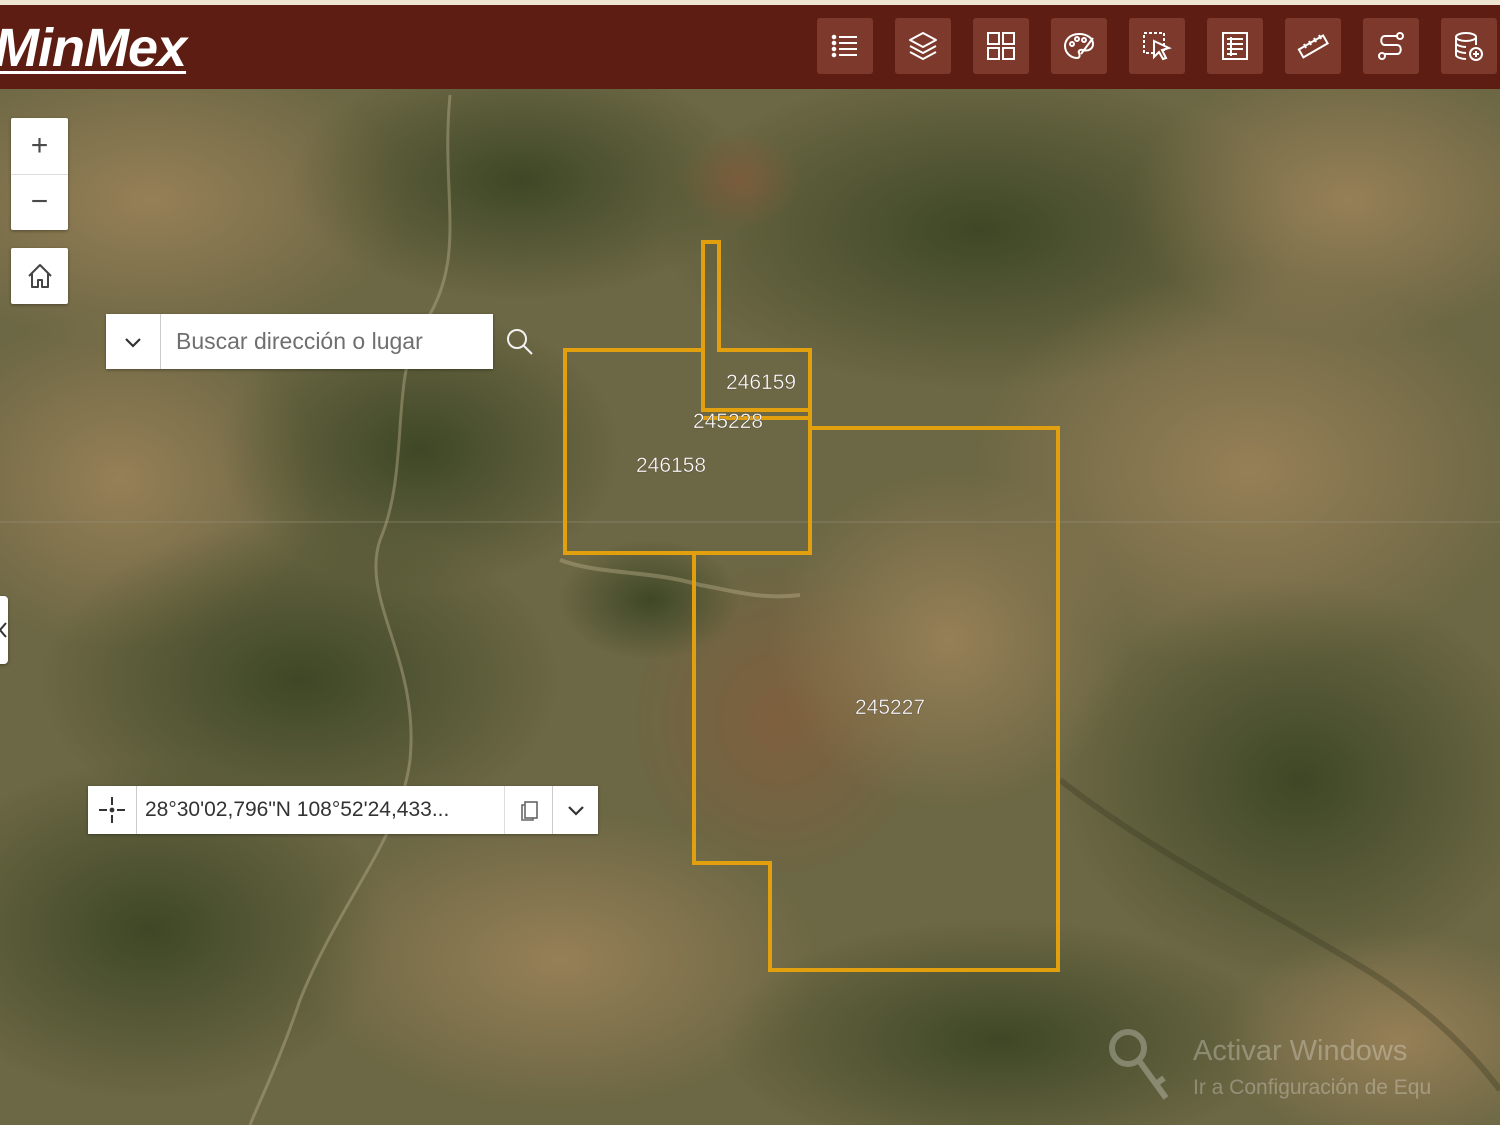 This screenshot has height=1125, width=1500. I want to click on search-icon, so click(520, 342).